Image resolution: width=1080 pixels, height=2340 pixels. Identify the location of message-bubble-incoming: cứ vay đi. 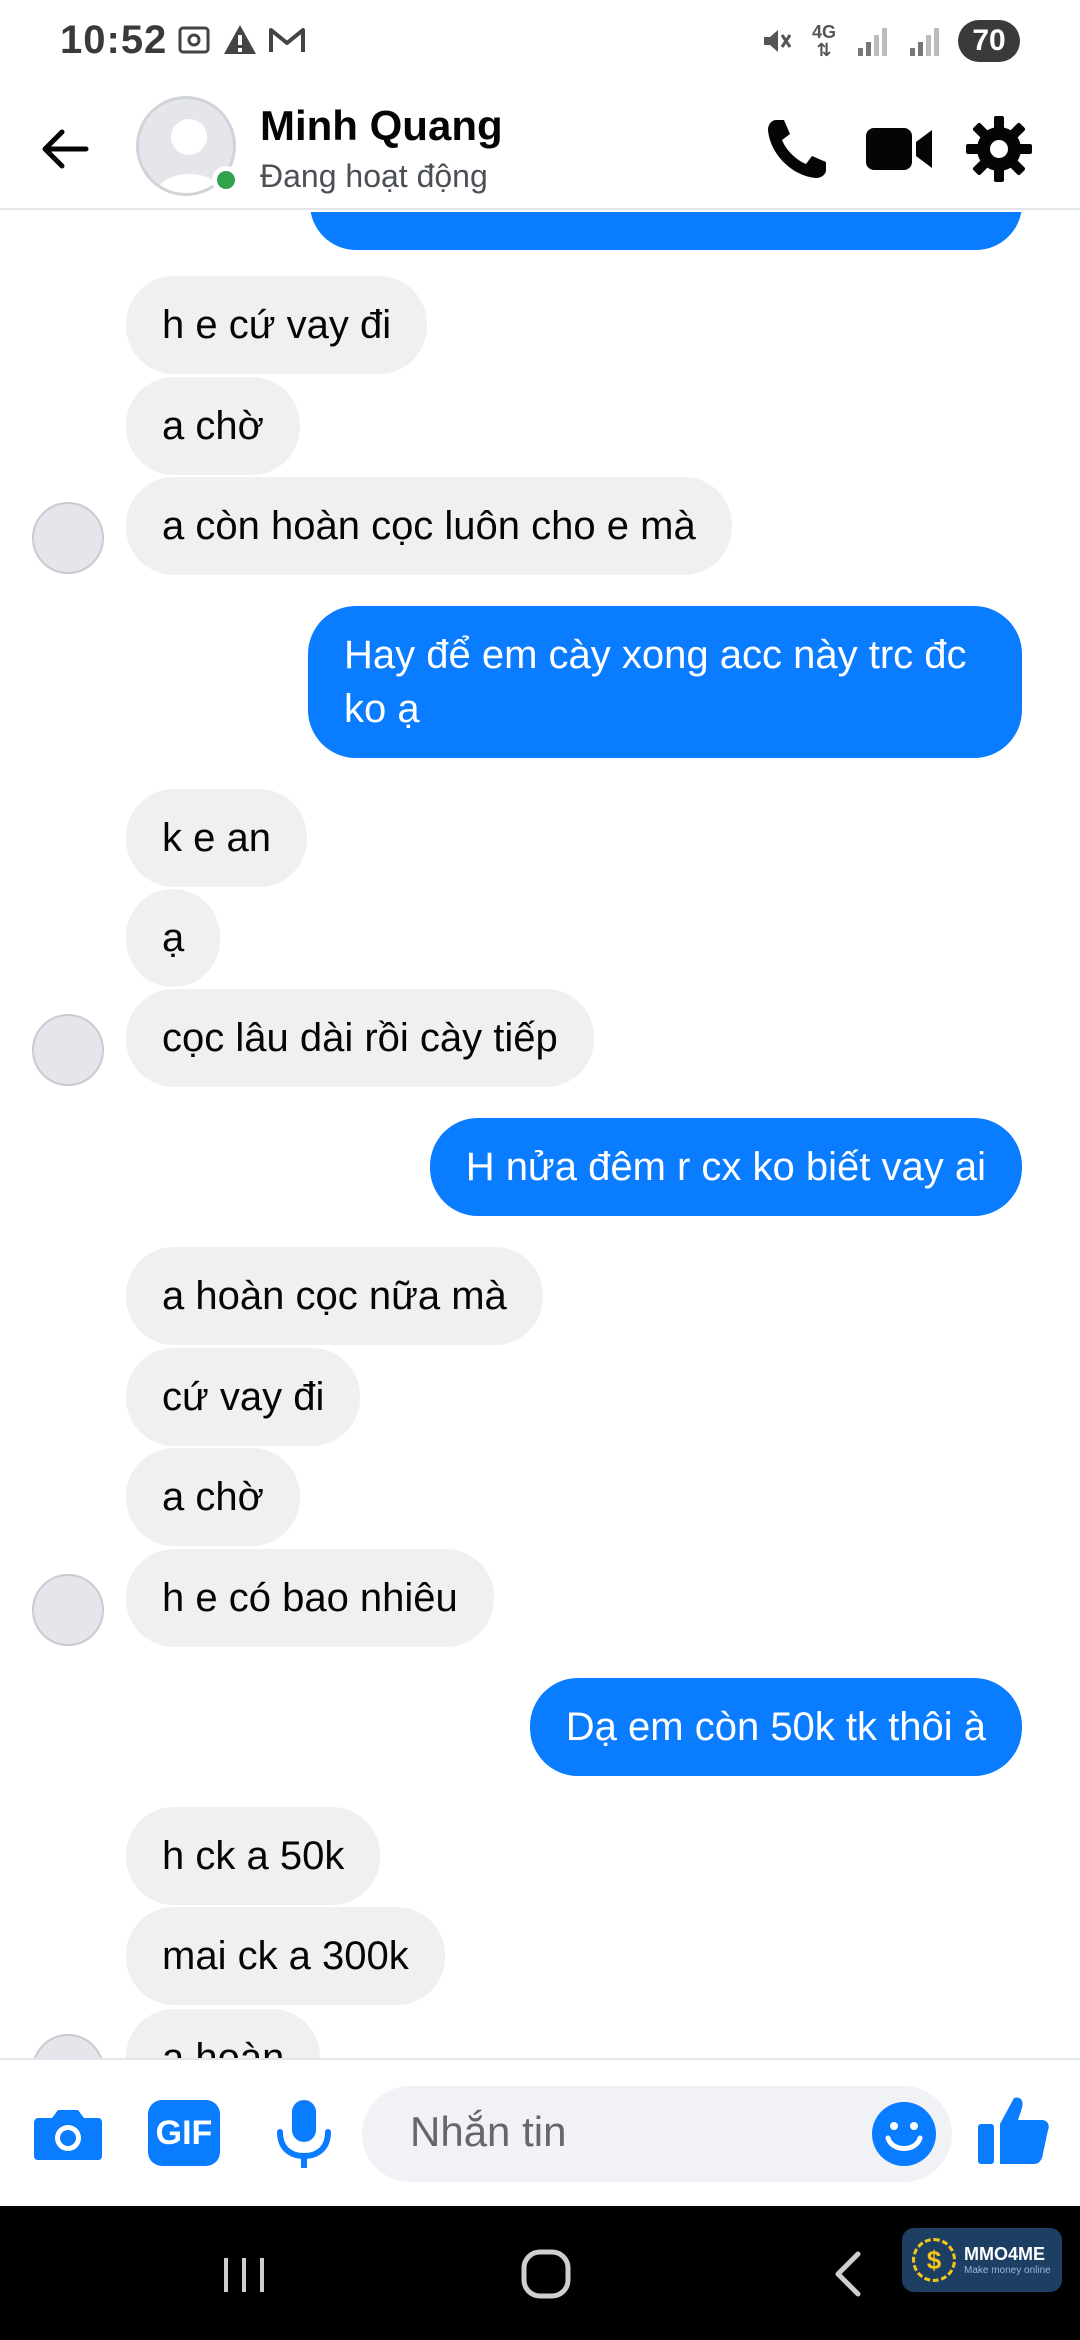
(243, 1397).